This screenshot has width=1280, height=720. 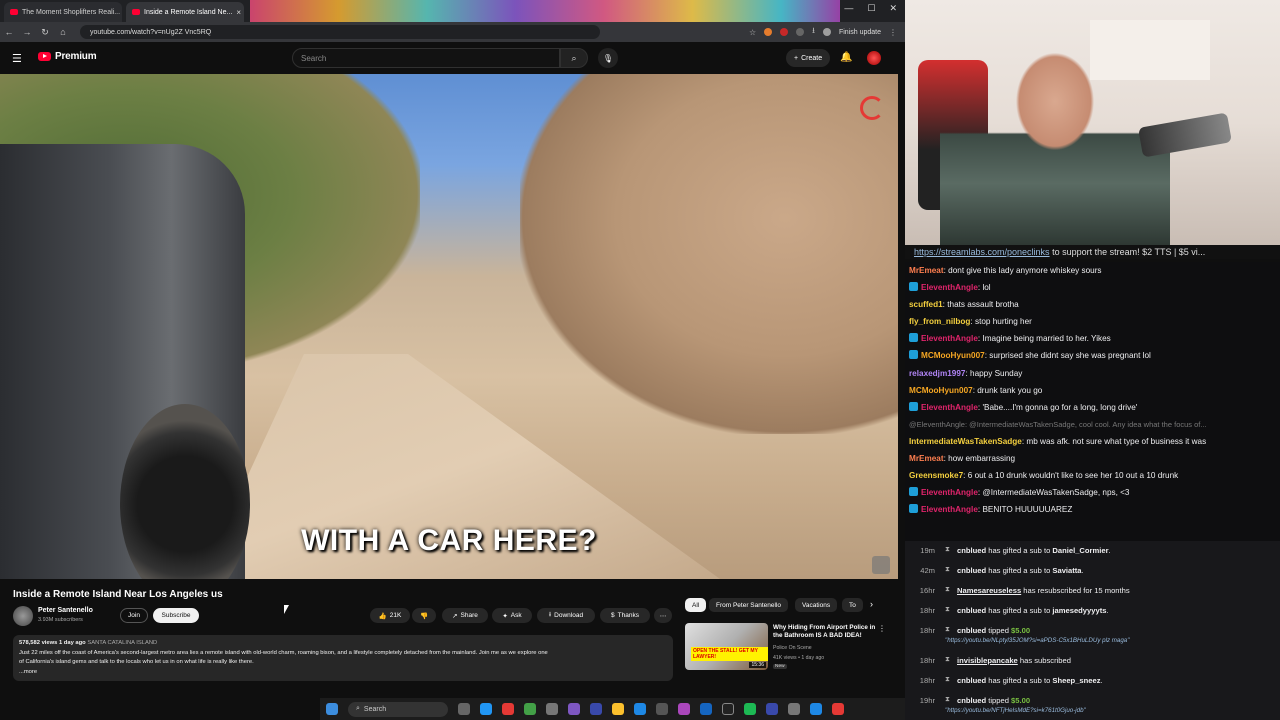 I want to click on chip-all: All, so click(x=696, y=605).